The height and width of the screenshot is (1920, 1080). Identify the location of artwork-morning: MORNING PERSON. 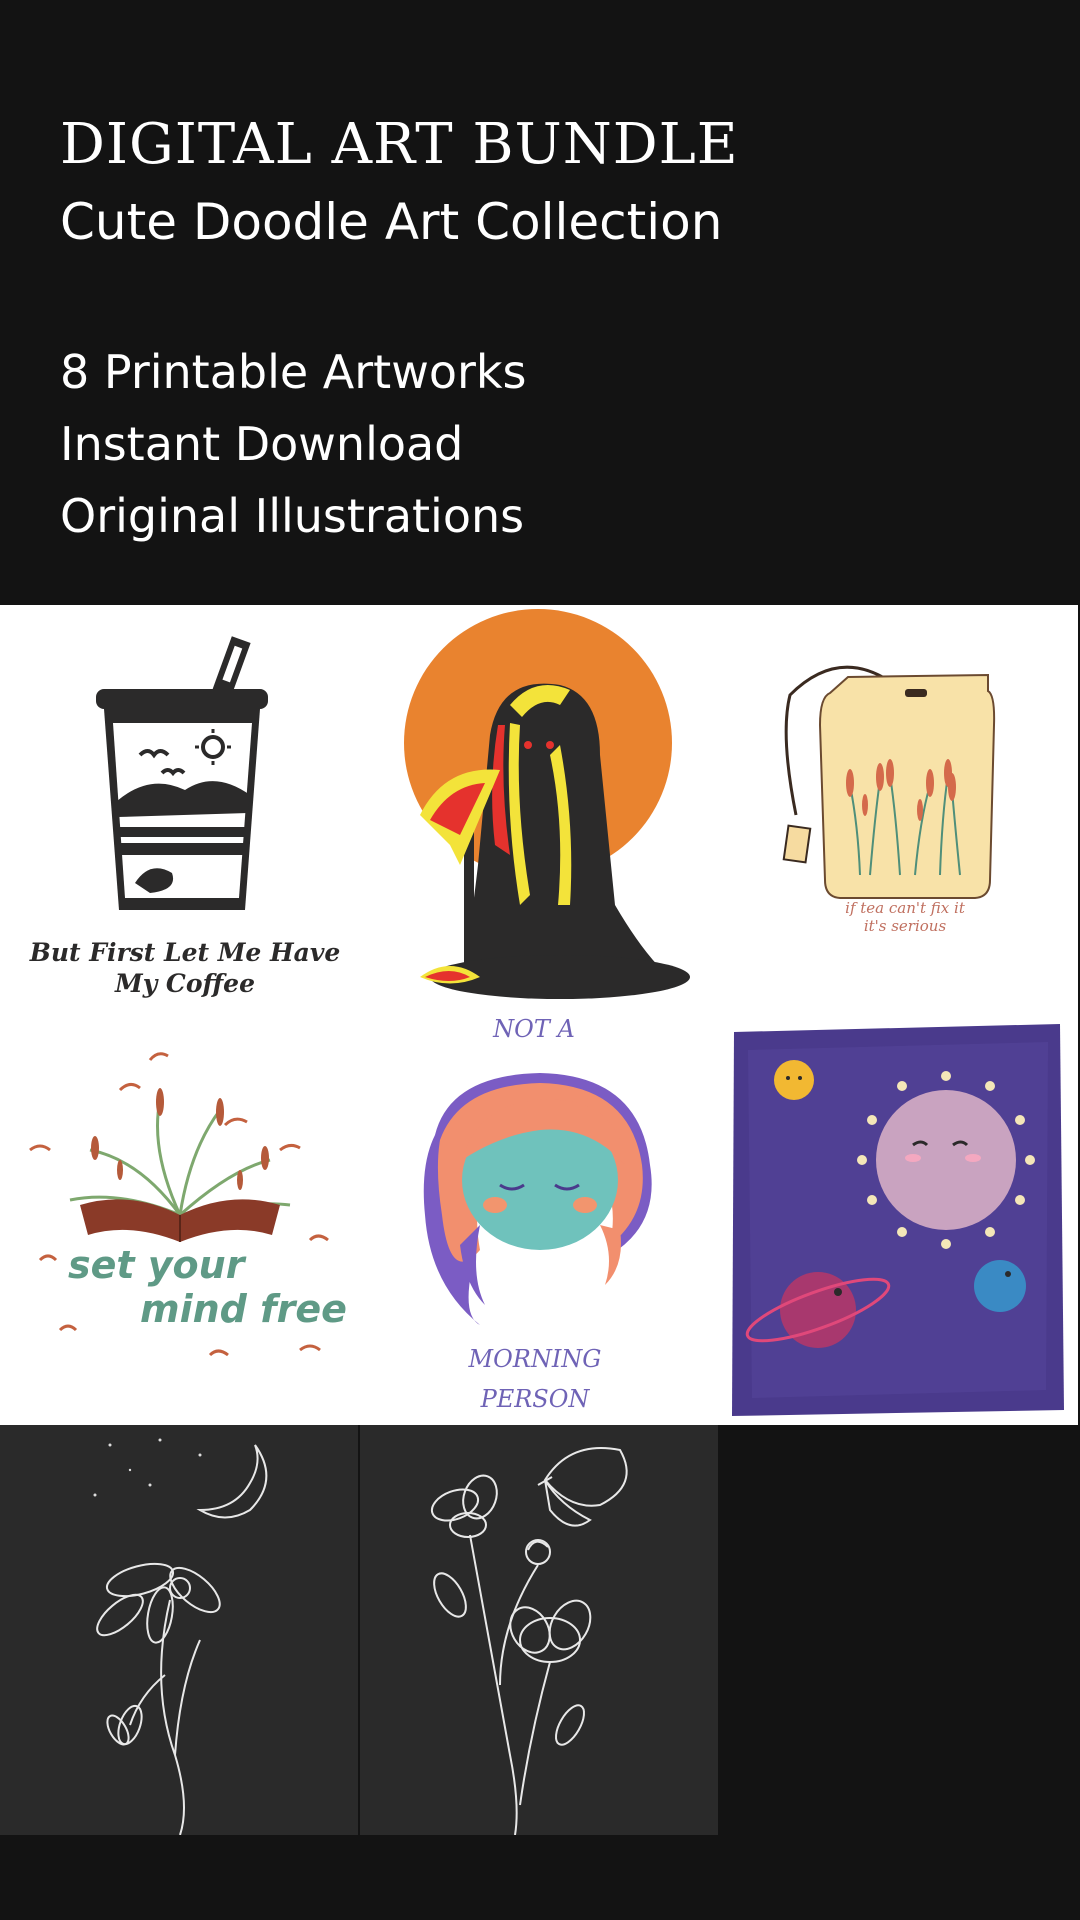
(540, 1240).